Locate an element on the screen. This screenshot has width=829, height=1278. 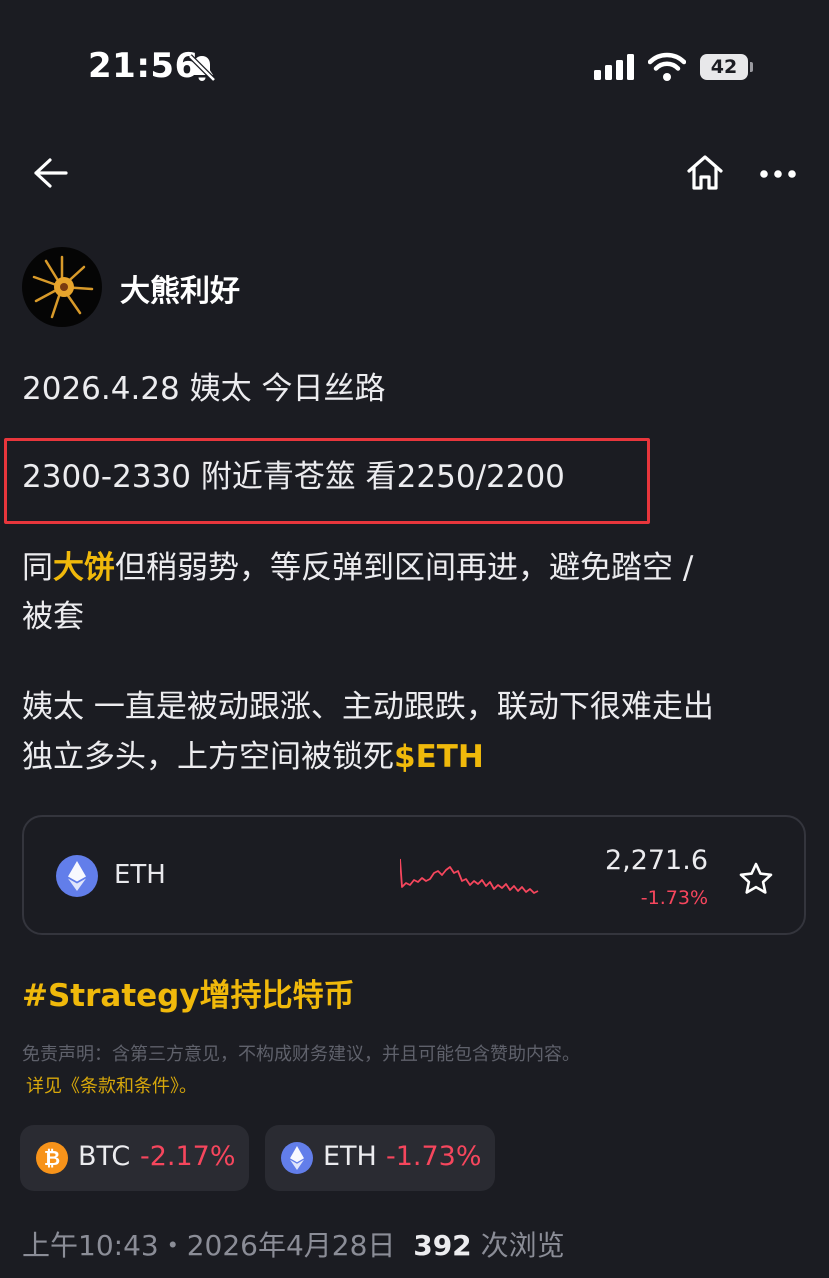
view-count: 392 is located at coordinates (442, 1245).